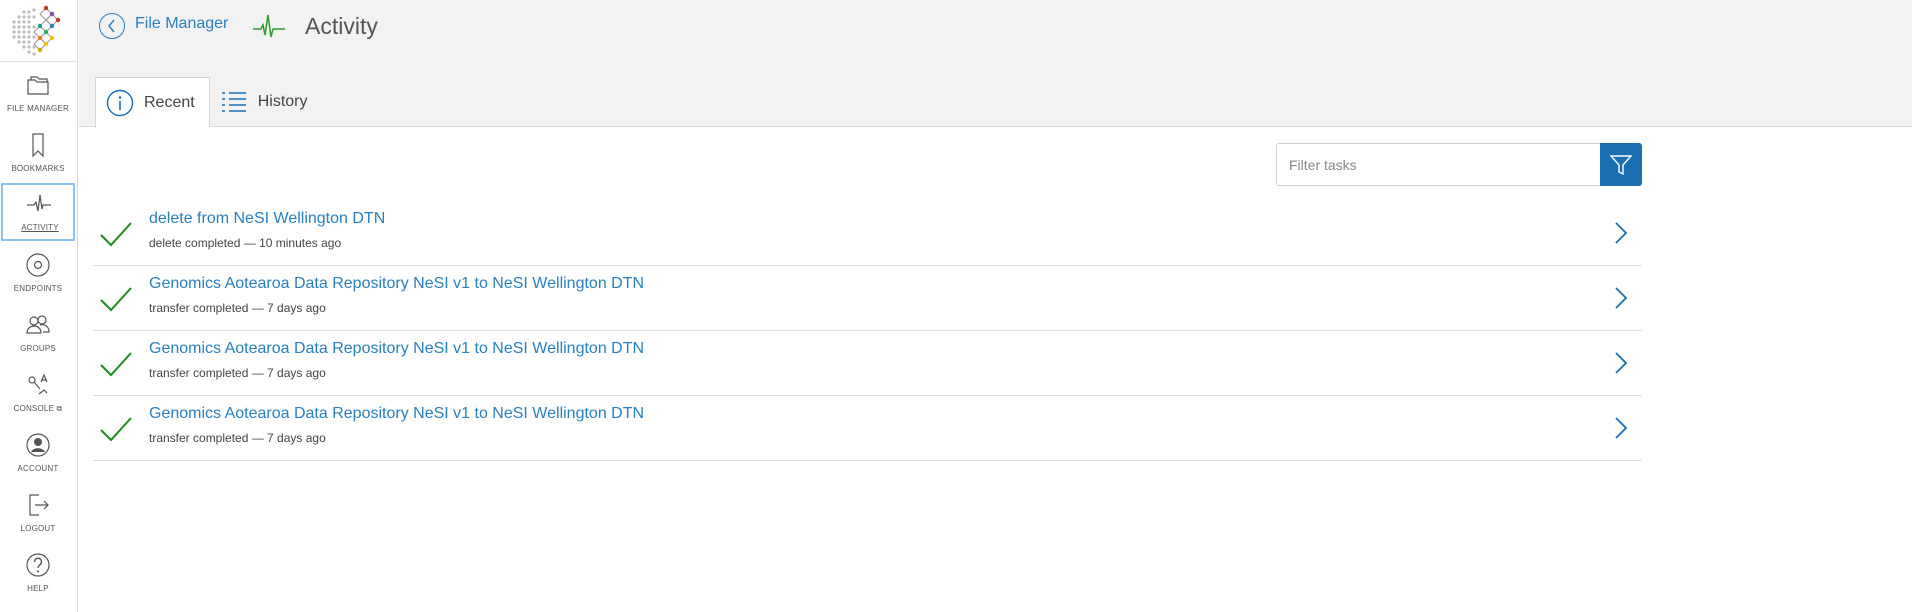  I want to click on filter-button, so click(1621, 164).